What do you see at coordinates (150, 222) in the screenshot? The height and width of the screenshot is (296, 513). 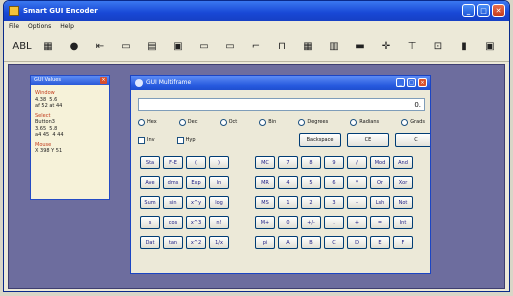 I see `calc-key: s` at bounding box center [150, 222].